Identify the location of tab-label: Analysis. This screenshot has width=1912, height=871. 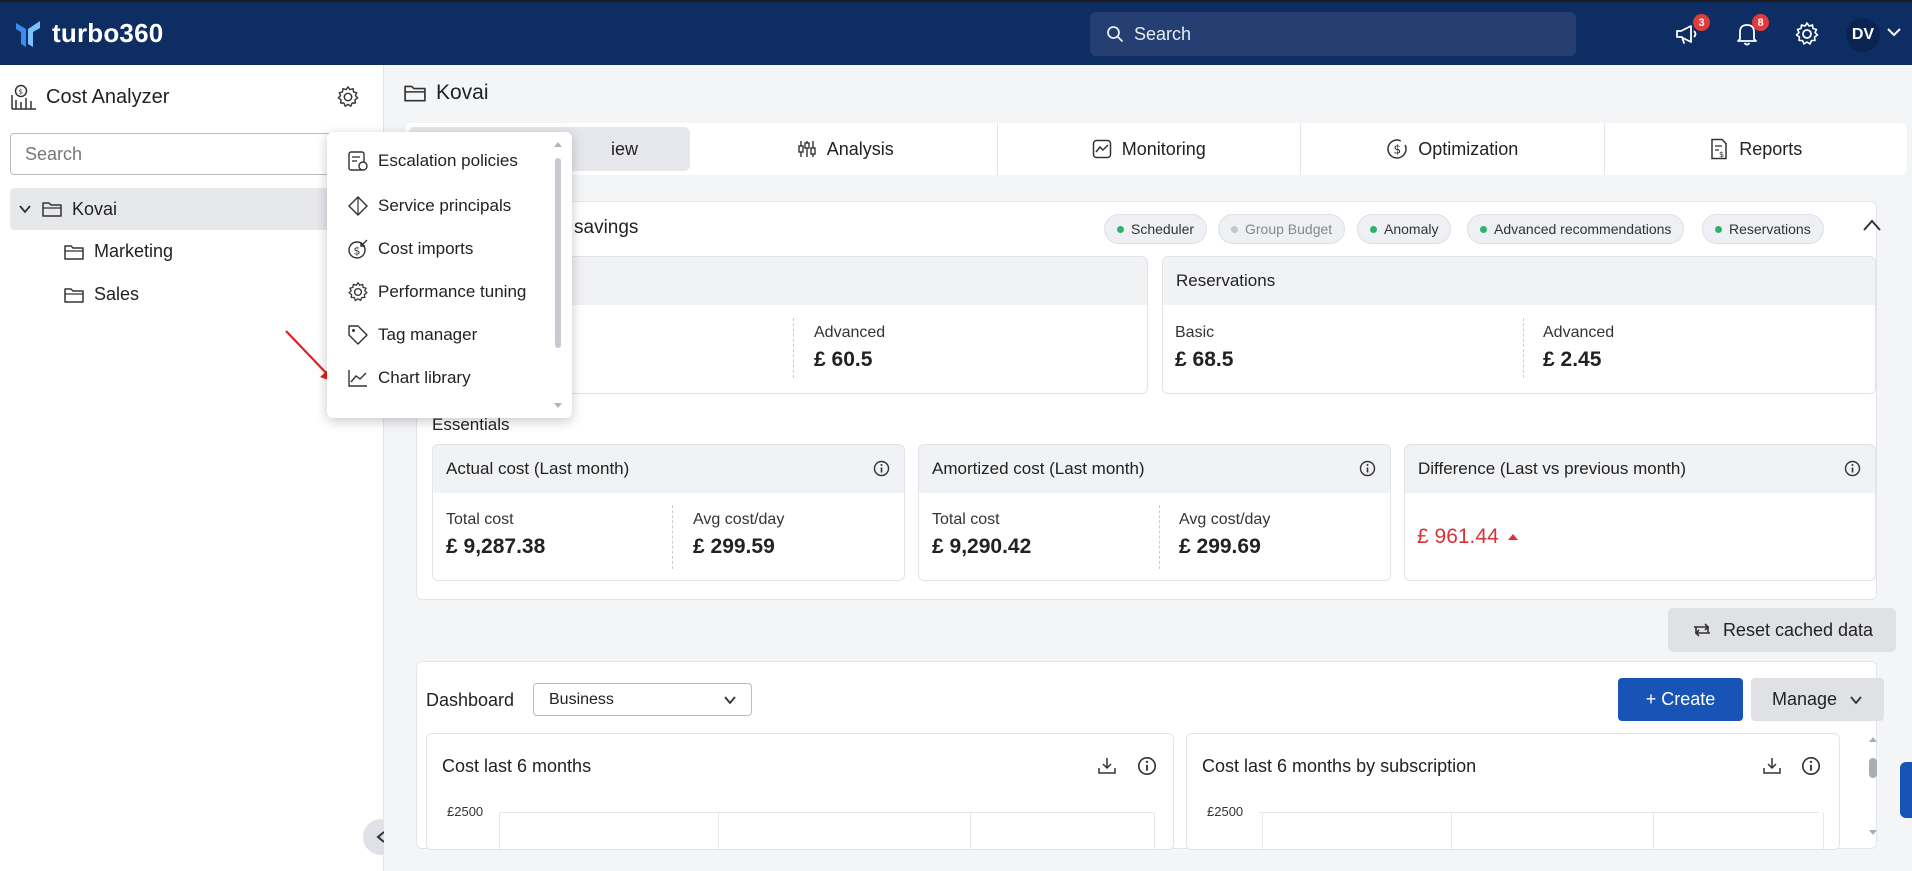
(860, 148).